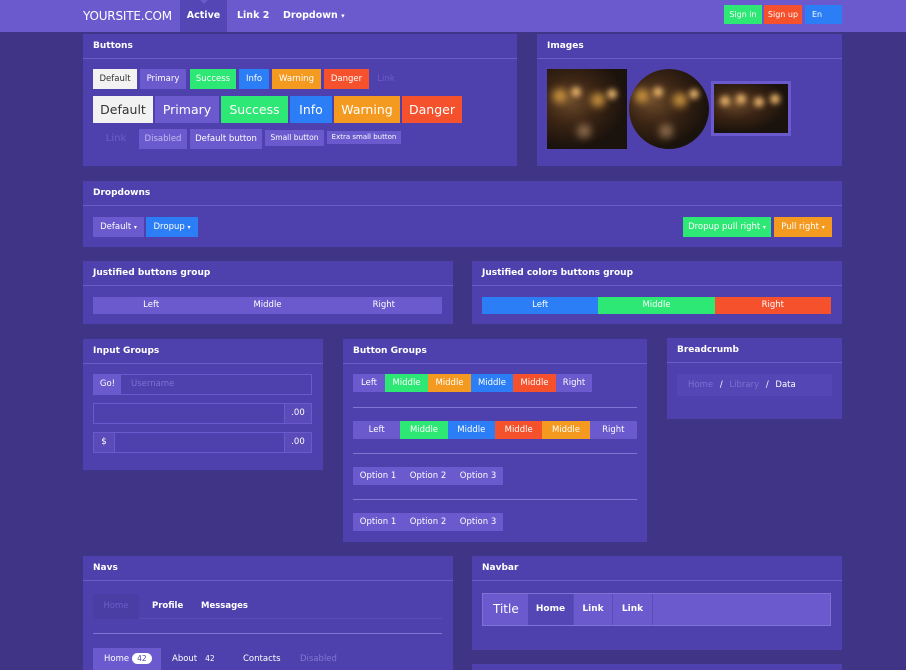  Describe the element at coordinates (167, 606) in the screenshot. I see `tab-profile: Profile` at that location.